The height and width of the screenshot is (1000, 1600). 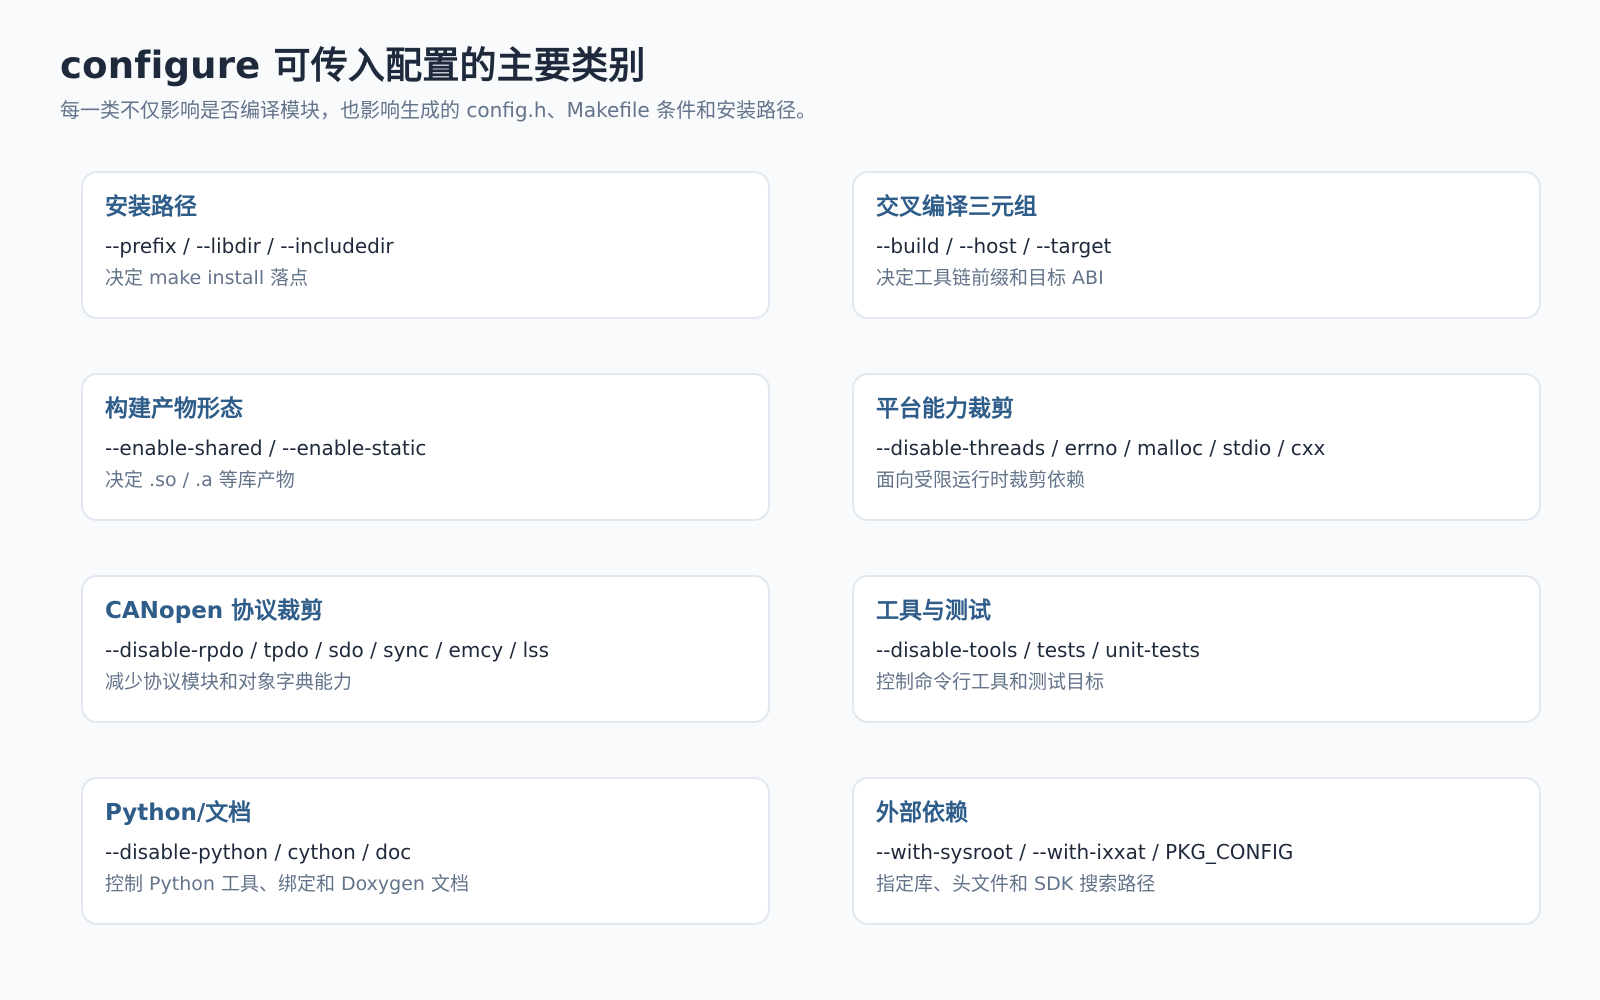 What do you see at coordinates (1016, 883) in the screenshot?
I see `card-description: 指定库、头文件和 SDK 搜索路径` at bounding box center [1016, 883].